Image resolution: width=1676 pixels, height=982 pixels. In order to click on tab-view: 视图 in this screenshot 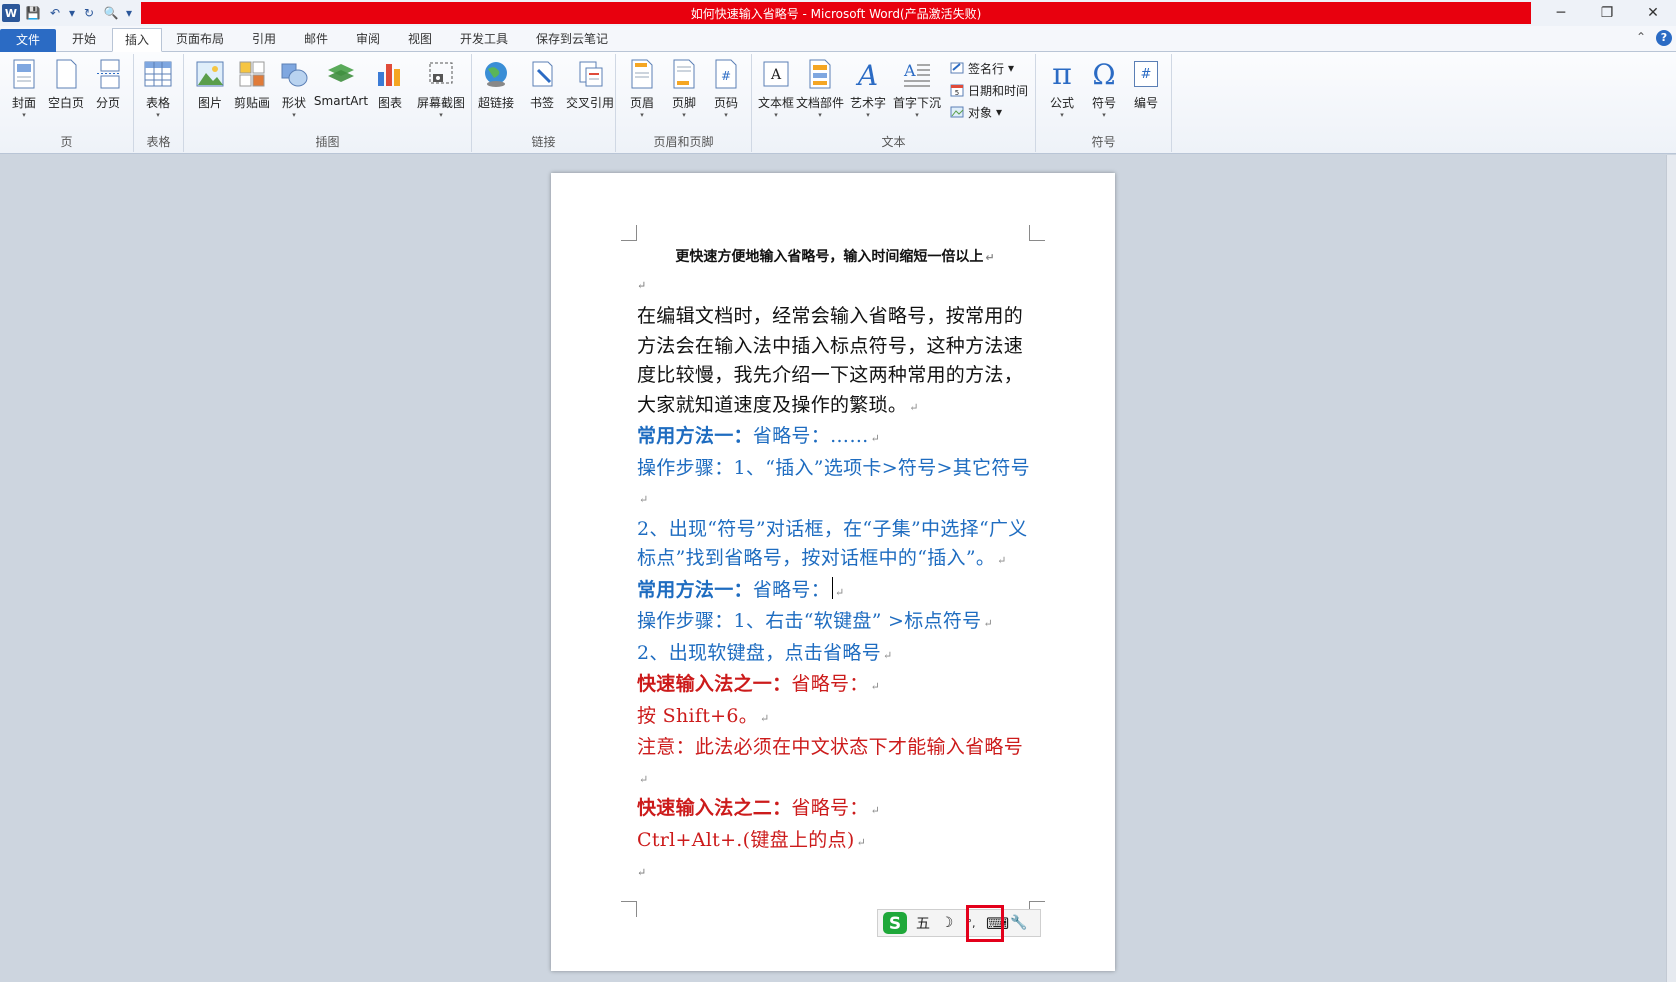, I will do `click(420, 40)`.